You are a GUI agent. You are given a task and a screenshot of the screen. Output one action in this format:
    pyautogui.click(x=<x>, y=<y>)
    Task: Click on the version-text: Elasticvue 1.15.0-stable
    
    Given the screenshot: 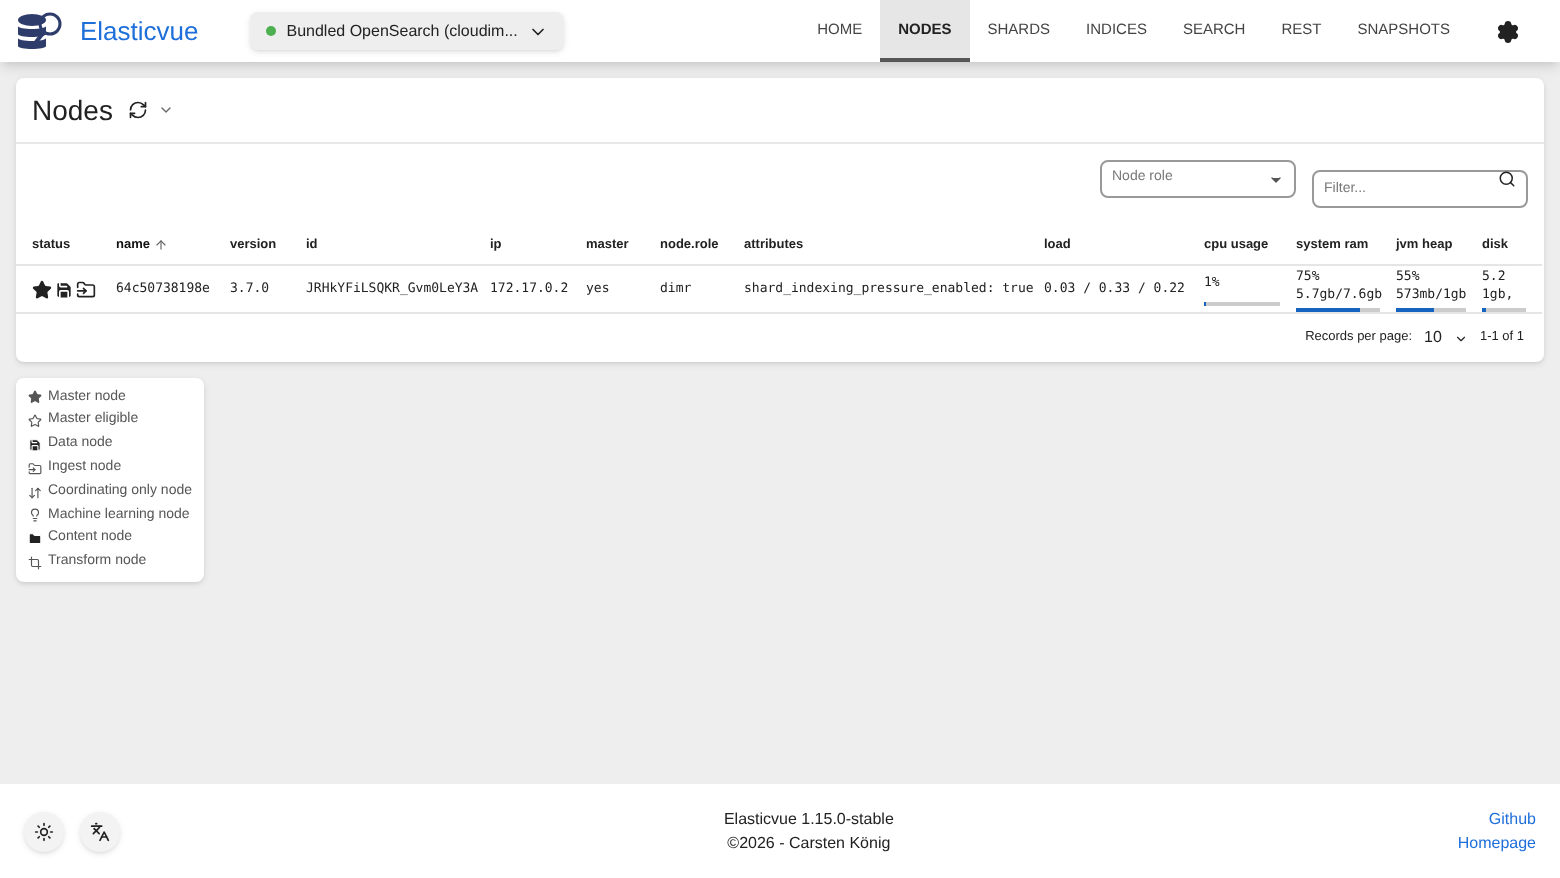 What is the action you would take?
    pyautogui.click(x=808, y=819)
    